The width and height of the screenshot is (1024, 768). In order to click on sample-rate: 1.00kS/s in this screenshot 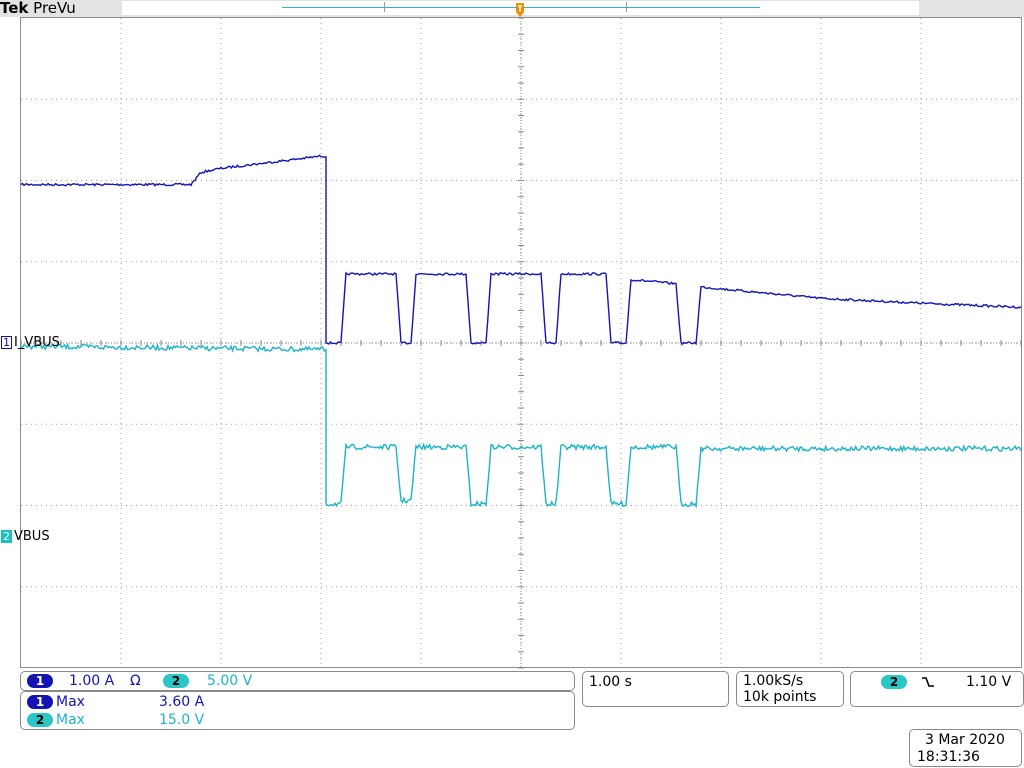, I will do `click(773, 681)`.